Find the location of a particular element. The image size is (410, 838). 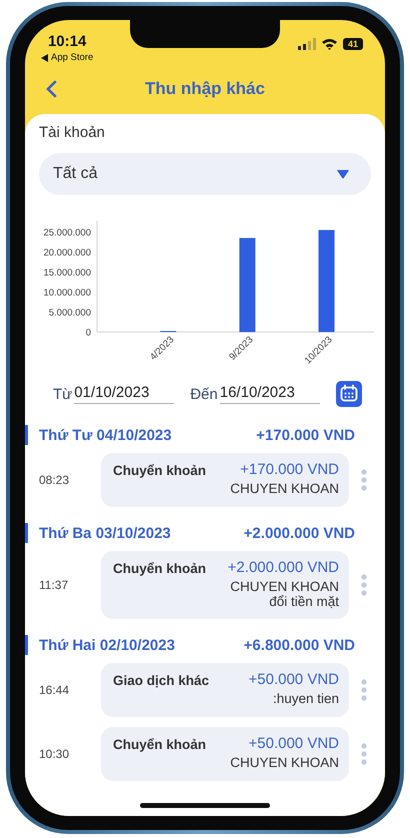

y-axis-label: 10.000.000 is located at coordinates (67, 293).